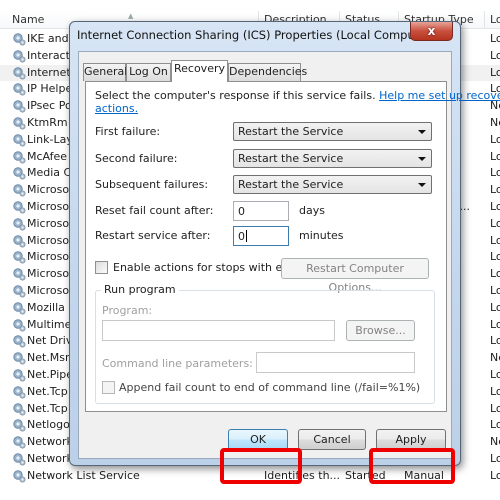 The width and height of the screenshot is (500, 500). I want to click on subsequent-failures-select: Restart the Service, so click(332, 184).